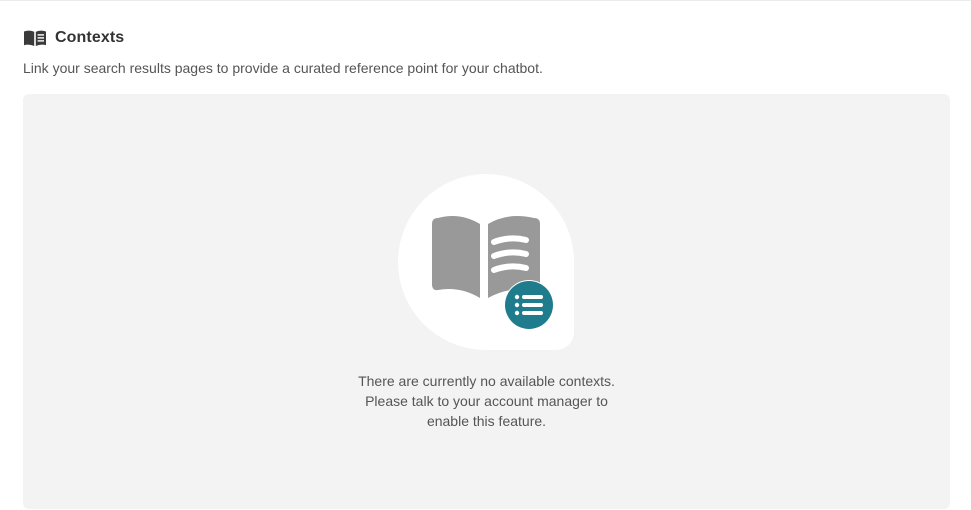  I want to click on open-book-icon, so click(35, 38).